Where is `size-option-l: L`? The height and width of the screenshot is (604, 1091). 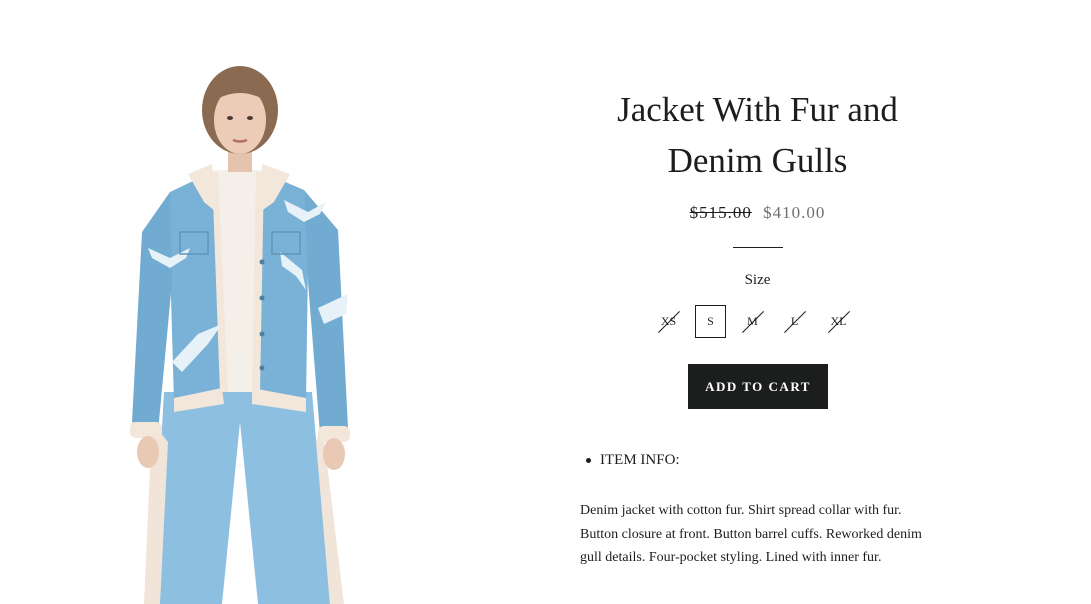
size-option-l: L is located at coordinates (794, 321).